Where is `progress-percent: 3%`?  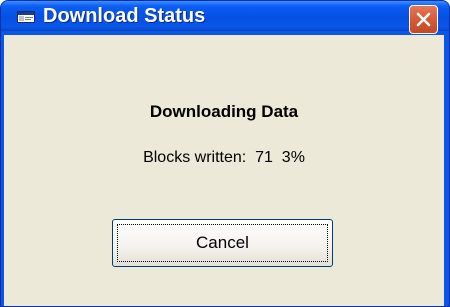
progress-percent: 3% is located at coordinates (293, 157).